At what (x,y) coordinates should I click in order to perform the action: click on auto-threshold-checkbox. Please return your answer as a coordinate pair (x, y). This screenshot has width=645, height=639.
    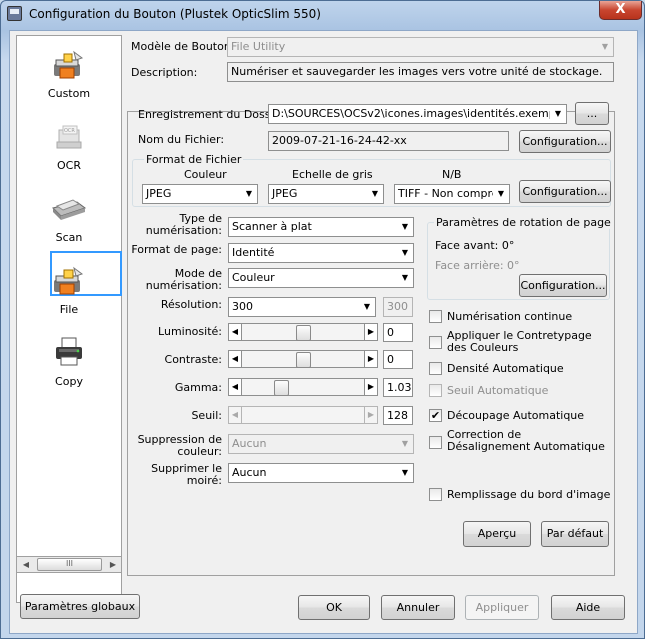
    Looking at the image, I should click on (435, 390).